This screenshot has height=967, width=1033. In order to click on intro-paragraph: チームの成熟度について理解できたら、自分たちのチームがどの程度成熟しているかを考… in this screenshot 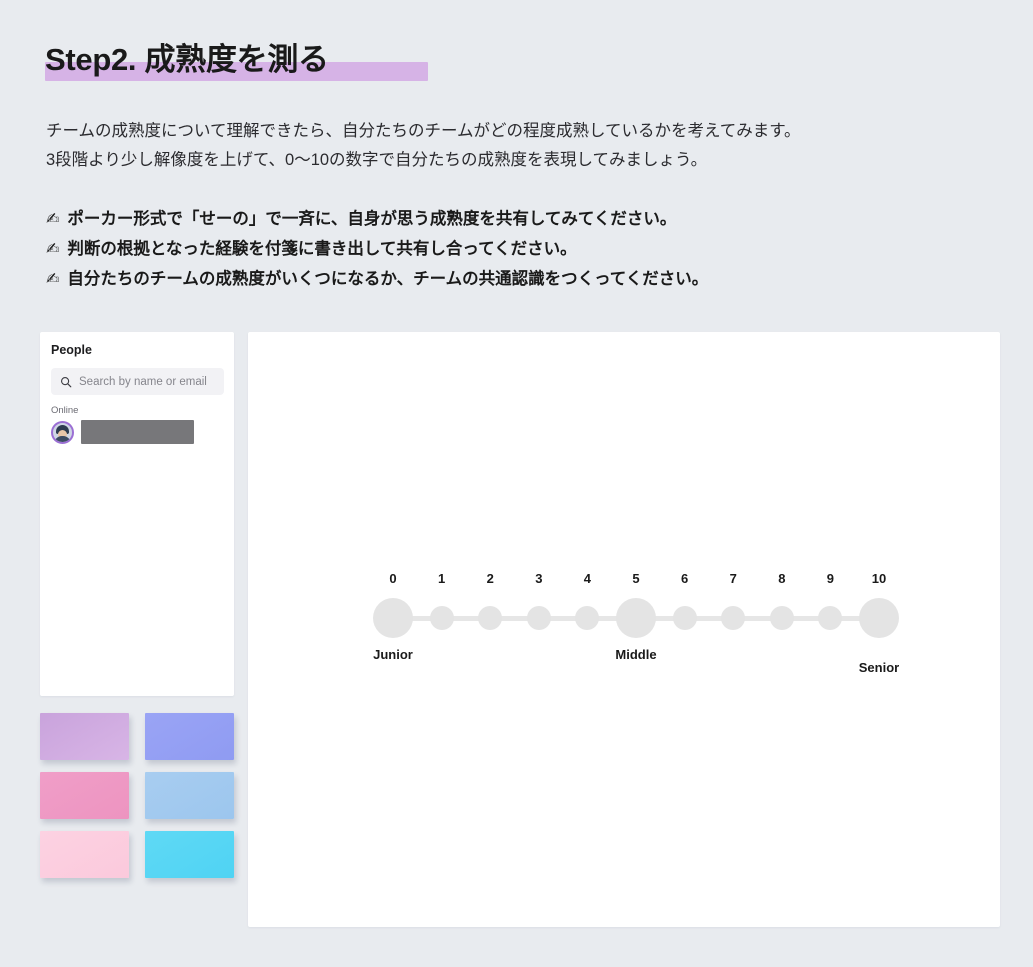, I will do `click(526, 146)`.